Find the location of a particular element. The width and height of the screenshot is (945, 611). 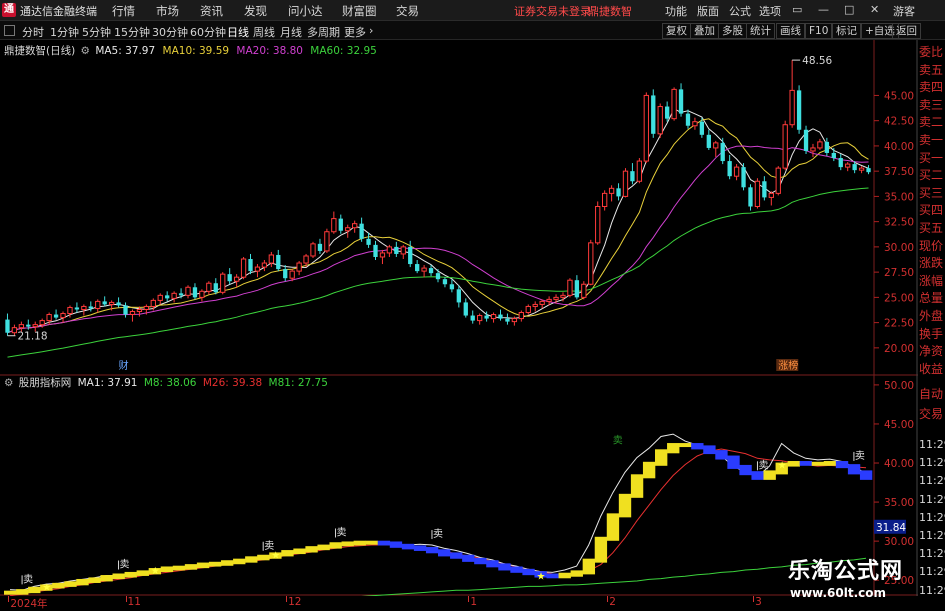

multi-stock-button: 多股 is located at coordinates (732, 31).